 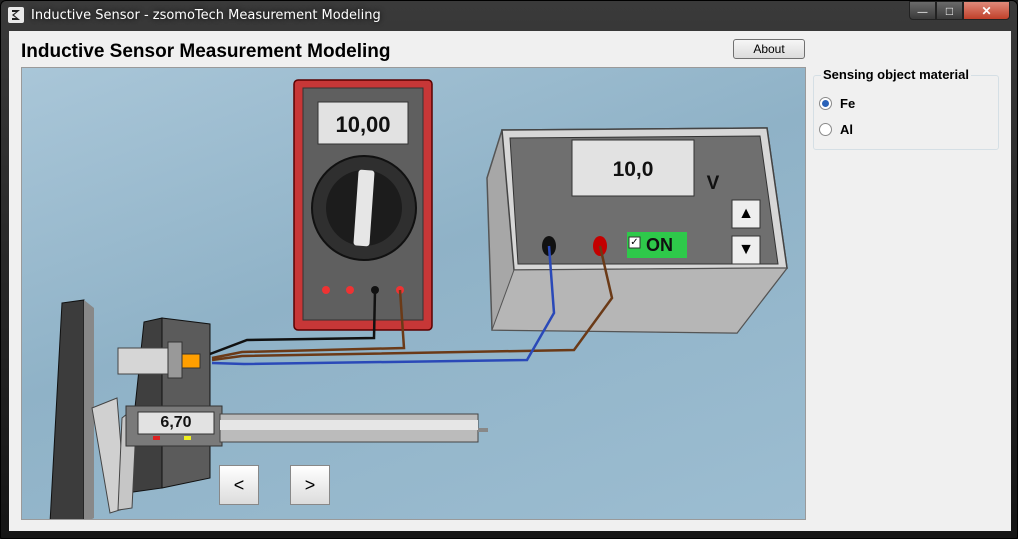 What do you see at coordinates (713, 183) in the screenshot?
I see `voltage-unit: V` at bounding box center [713, 183].